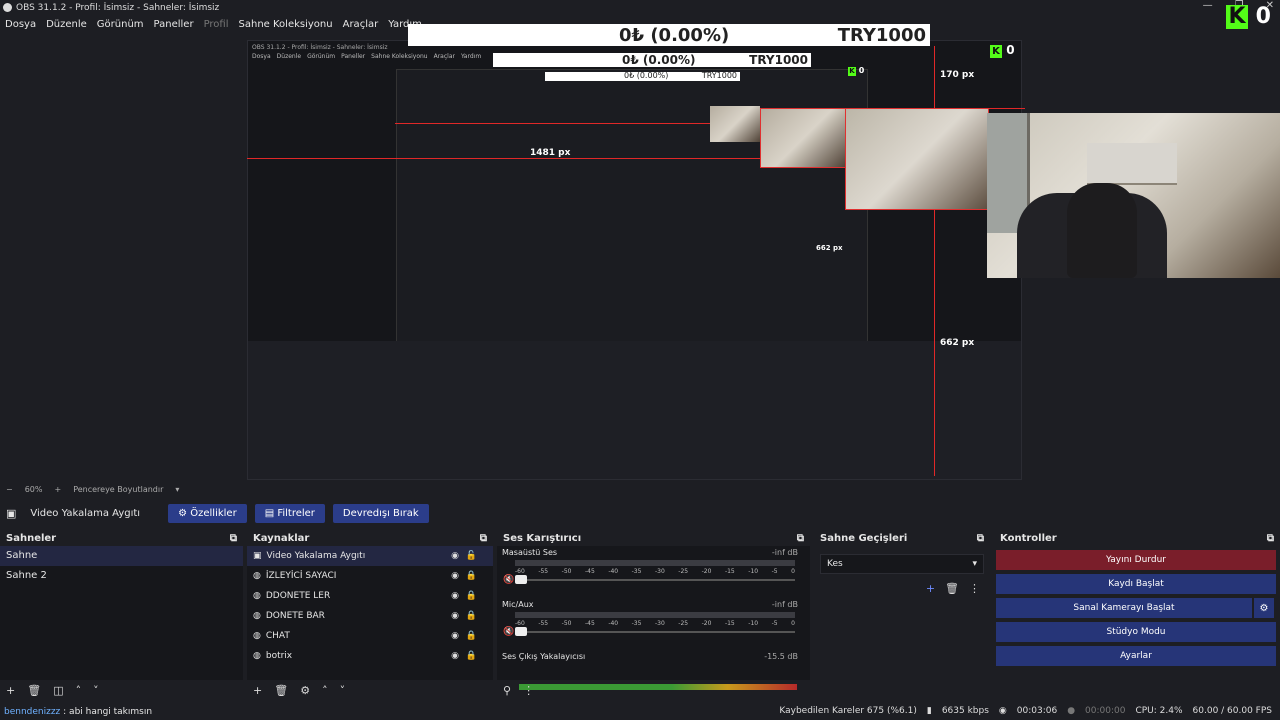 The height and width of the screenshot is (720, 1280). What do you see at coordinates (370, 690) in the screenshot?
I see `sources-footer: + 🗑 ⚙ ˄ ˅` at bounding box center [370, 690].